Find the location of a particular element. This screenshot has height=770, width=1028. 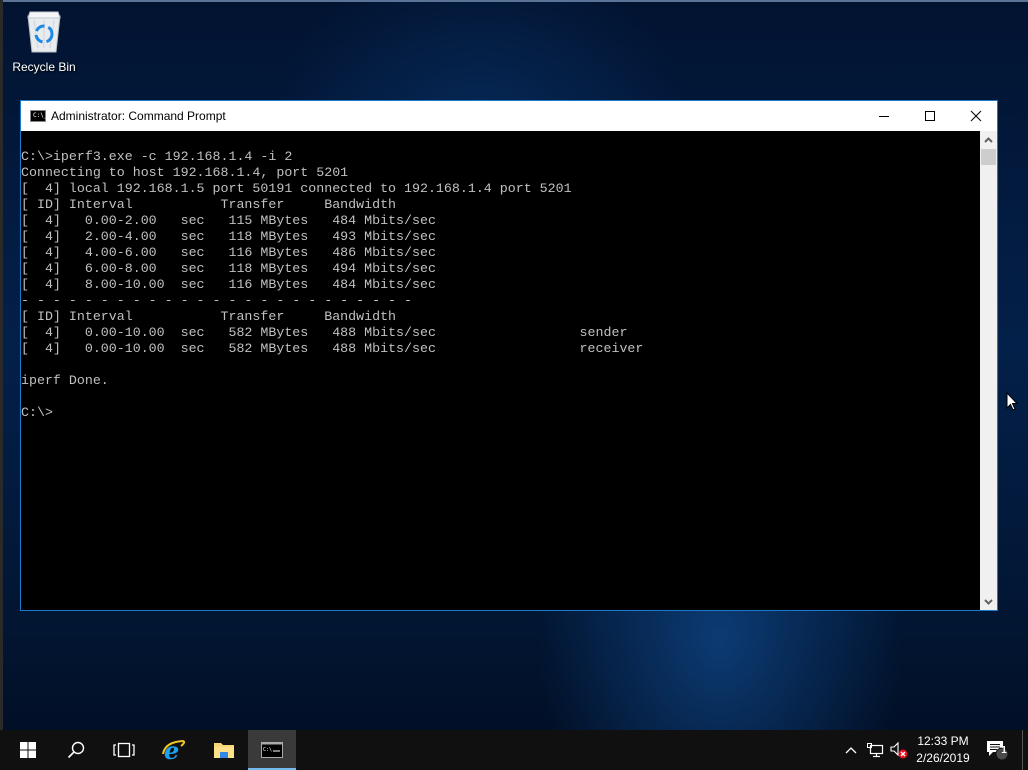

command-prompt-taskbar-button: C:\ is located at coordinates (272, 750).